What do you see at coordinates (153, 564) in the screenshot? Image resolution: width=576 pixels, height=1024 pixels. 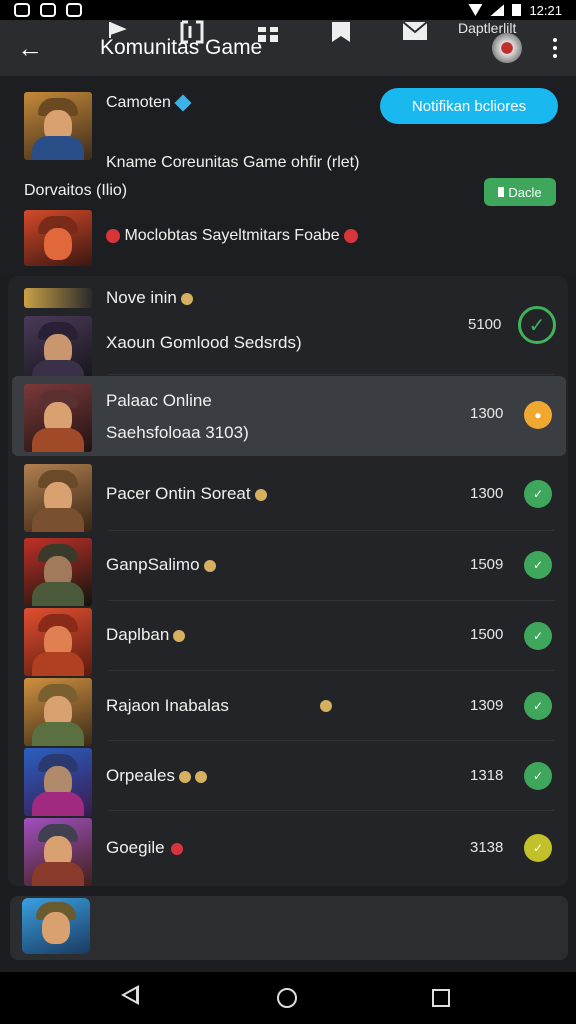 I see `game-name-text: GanpSalimo` at bounding box center [153, 564].